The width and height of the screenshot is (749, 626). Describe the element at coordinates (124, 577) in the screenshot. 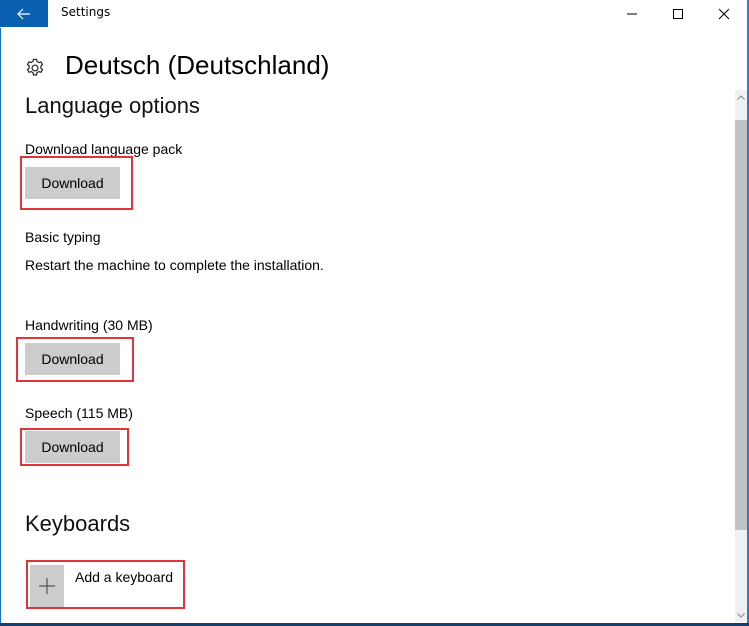

I see `add-keyboard-label: Add a keyboard` at that location.